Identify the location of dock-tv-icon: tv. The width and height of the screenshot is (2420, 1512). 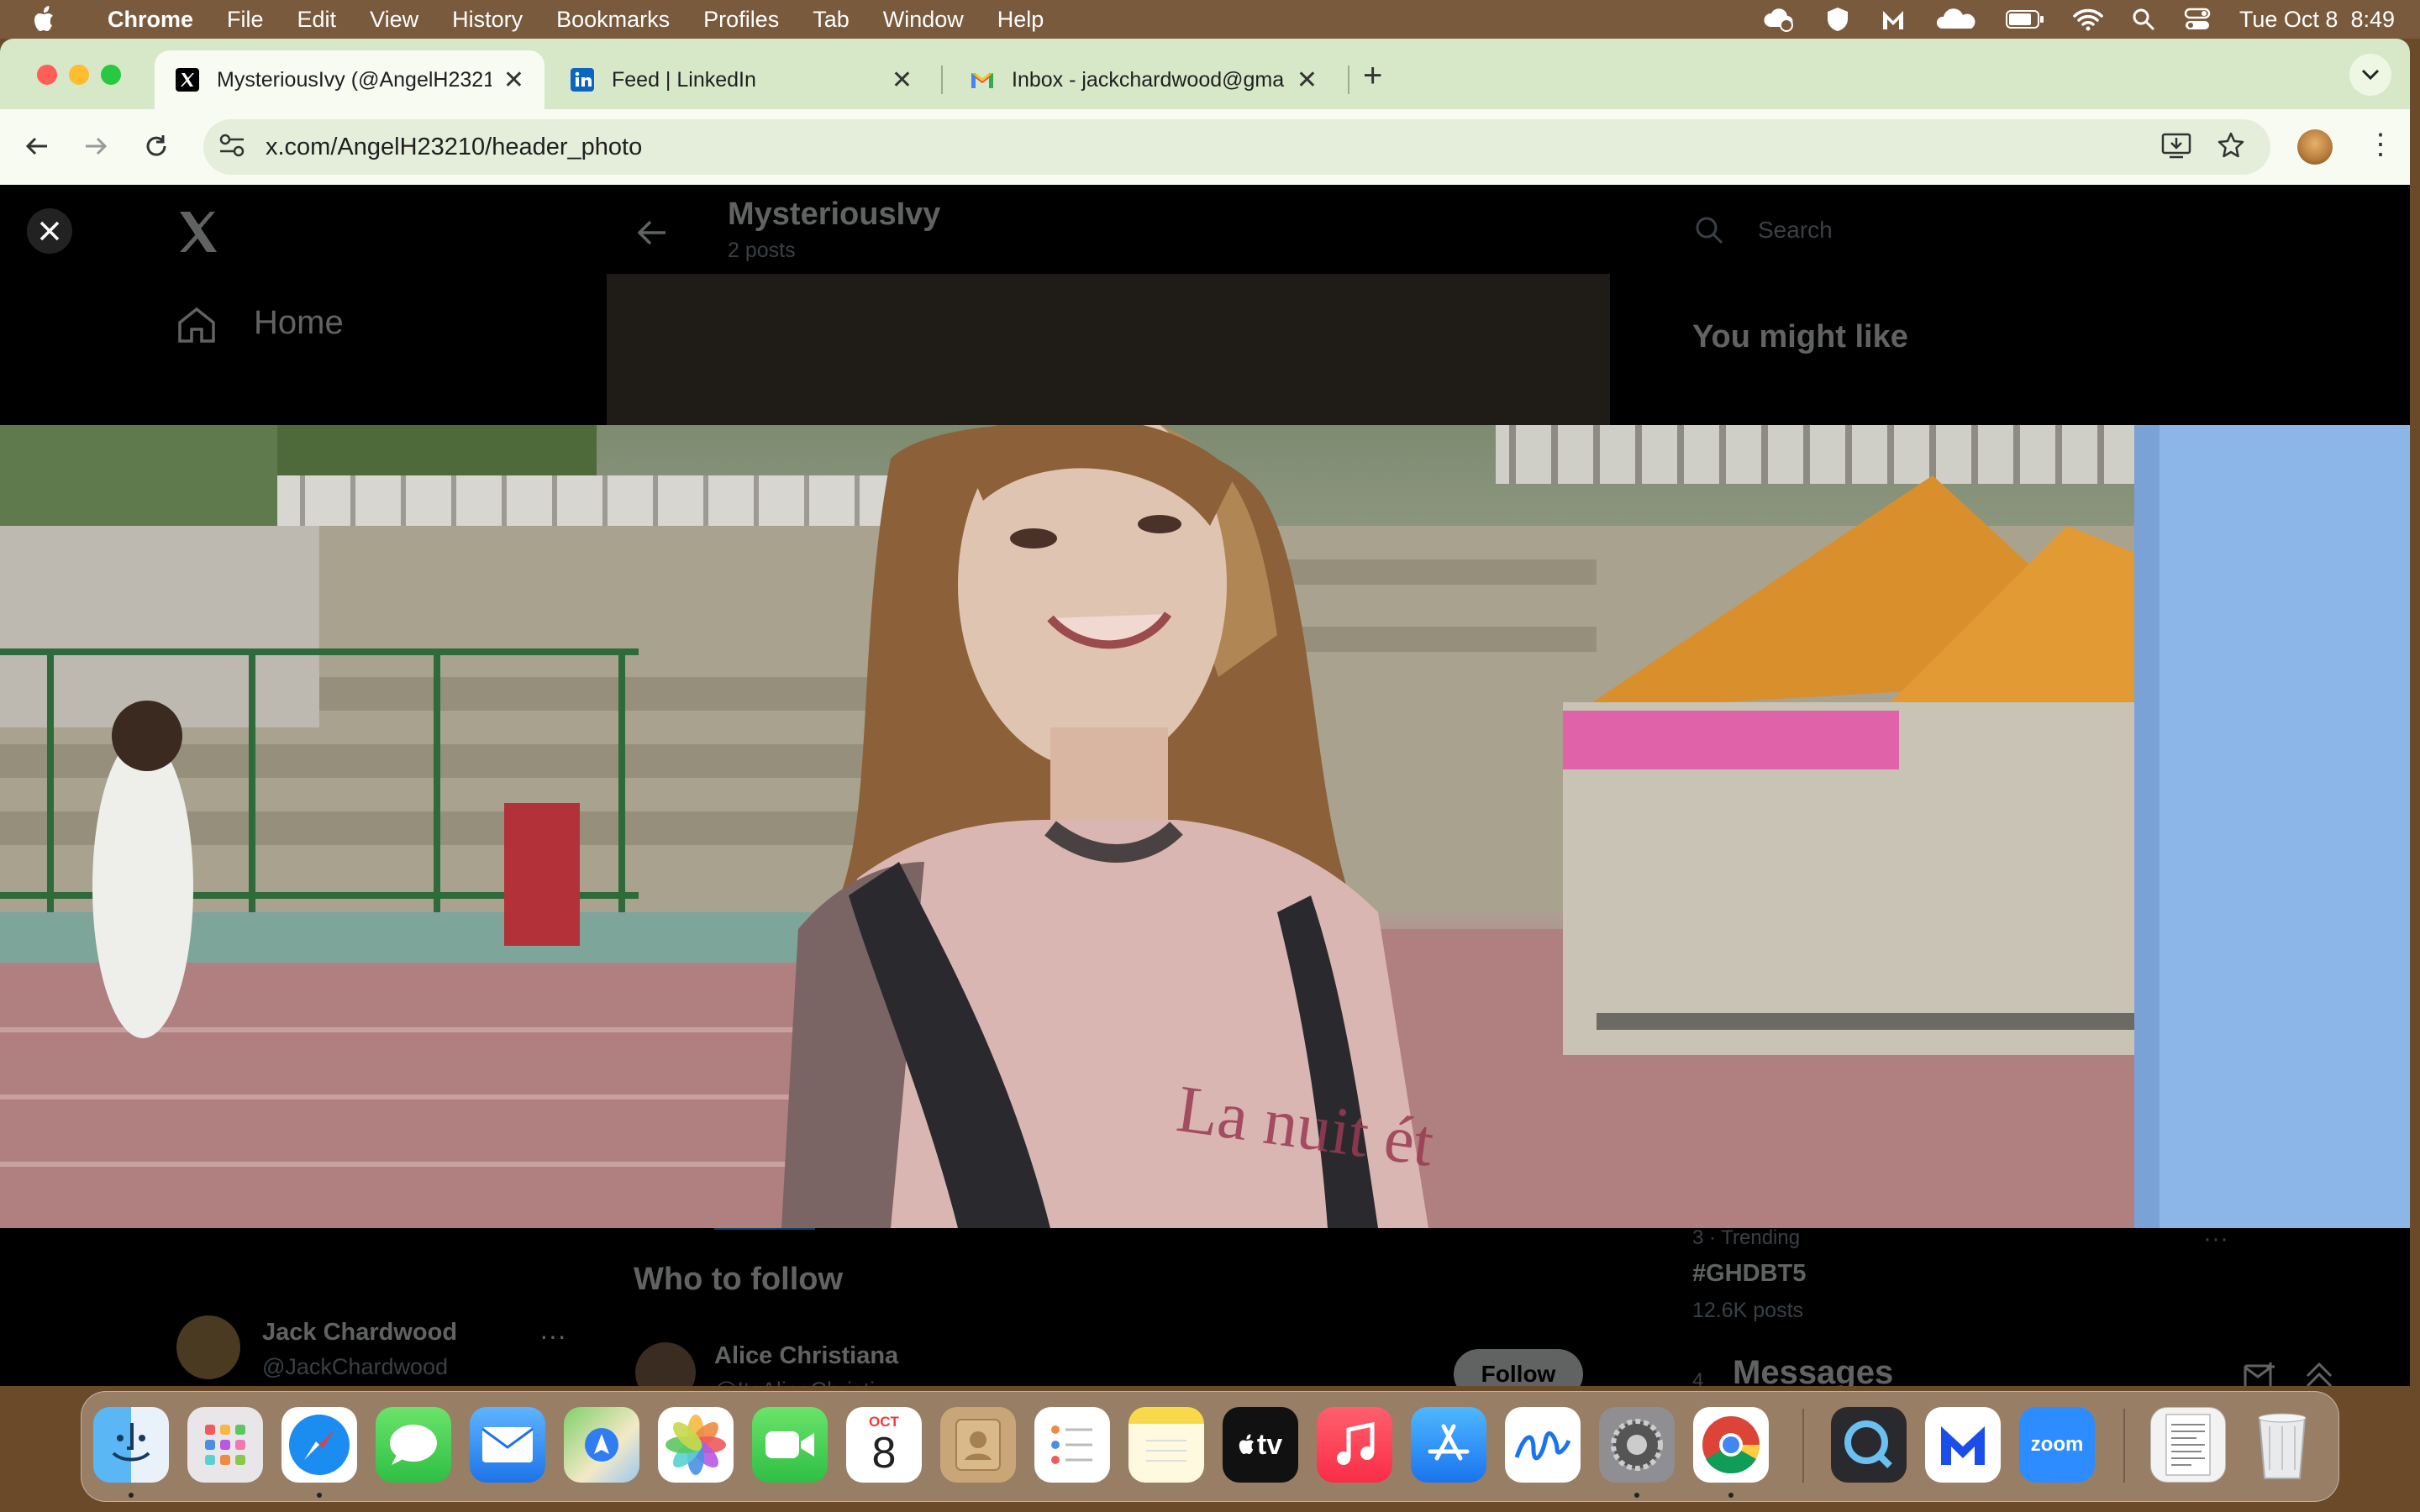
(1260, 1445).